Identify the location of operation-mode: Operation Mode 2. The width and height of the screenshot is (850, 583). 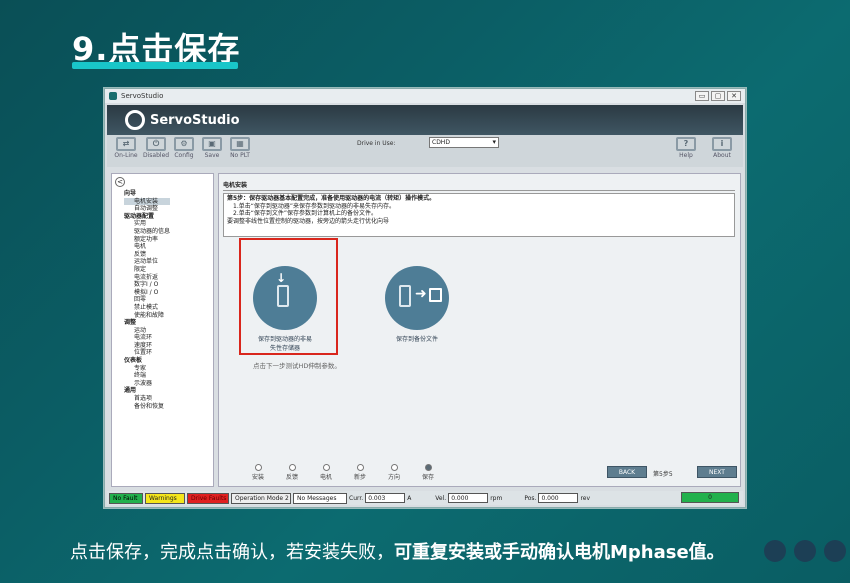
(261, 498).